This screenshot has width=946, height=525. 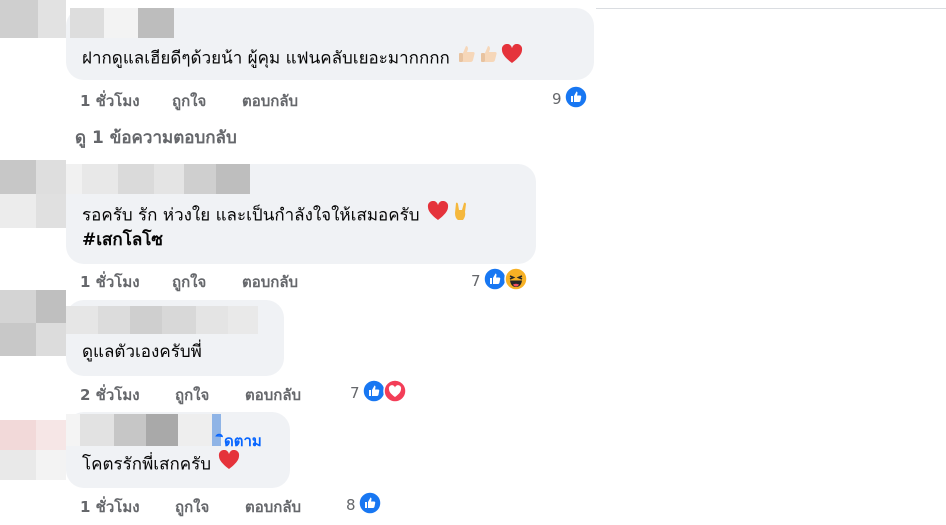 What do you see at coordinates (515, 281) in the screenshot?
I see `haha-reaction-icon` at bounding box center [515, 281].